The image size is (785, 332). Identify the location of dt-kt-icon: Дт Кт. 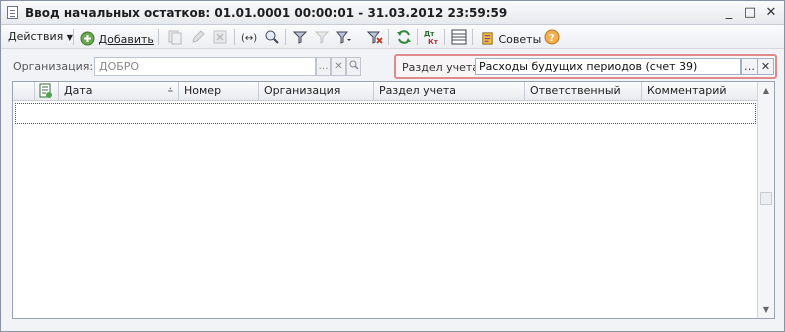
(431, 37).